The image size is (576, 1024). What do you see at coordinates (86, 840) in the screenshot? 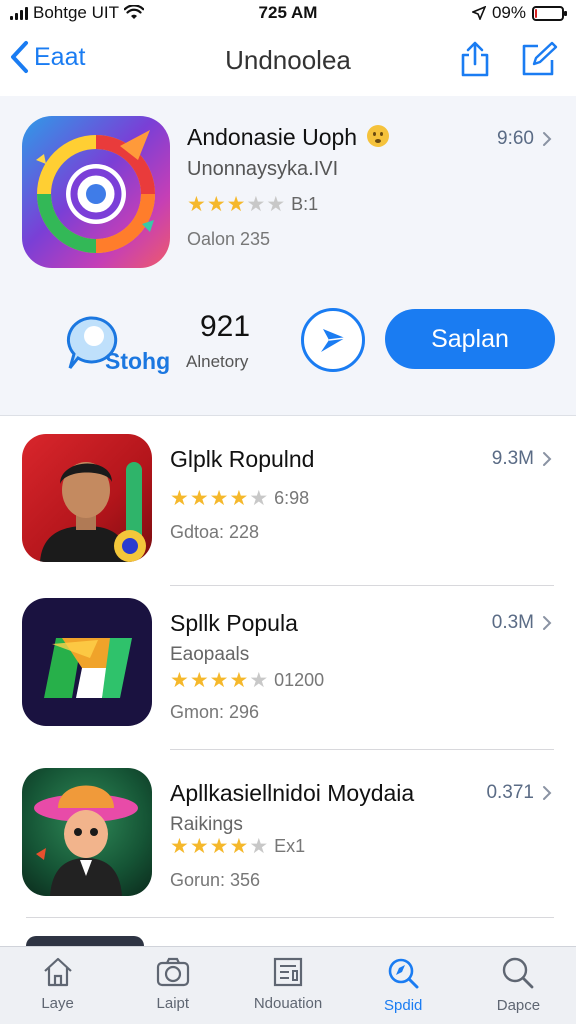
I see `cowboy-character-icon` at bounding box center [86, 840].